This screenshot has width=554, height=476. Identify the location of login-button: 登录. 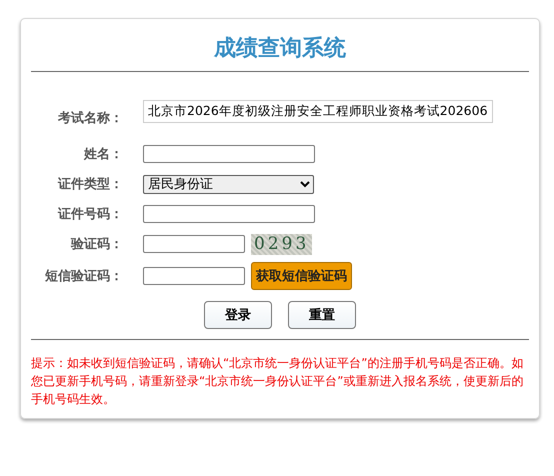
(238, 315).